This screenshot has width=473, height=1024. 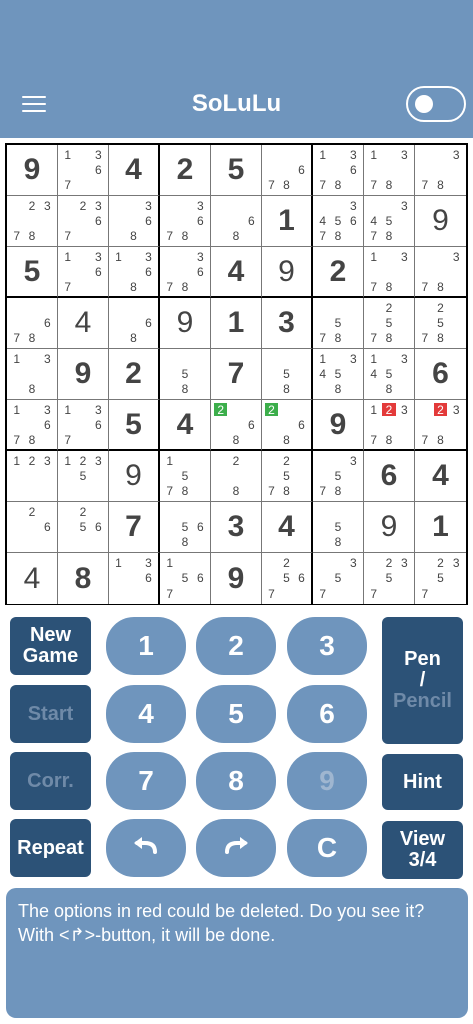 What do you see at coordinates (50, 714) in the screenshot?
I see `start-button: Start` at bounding box center [50, 714].